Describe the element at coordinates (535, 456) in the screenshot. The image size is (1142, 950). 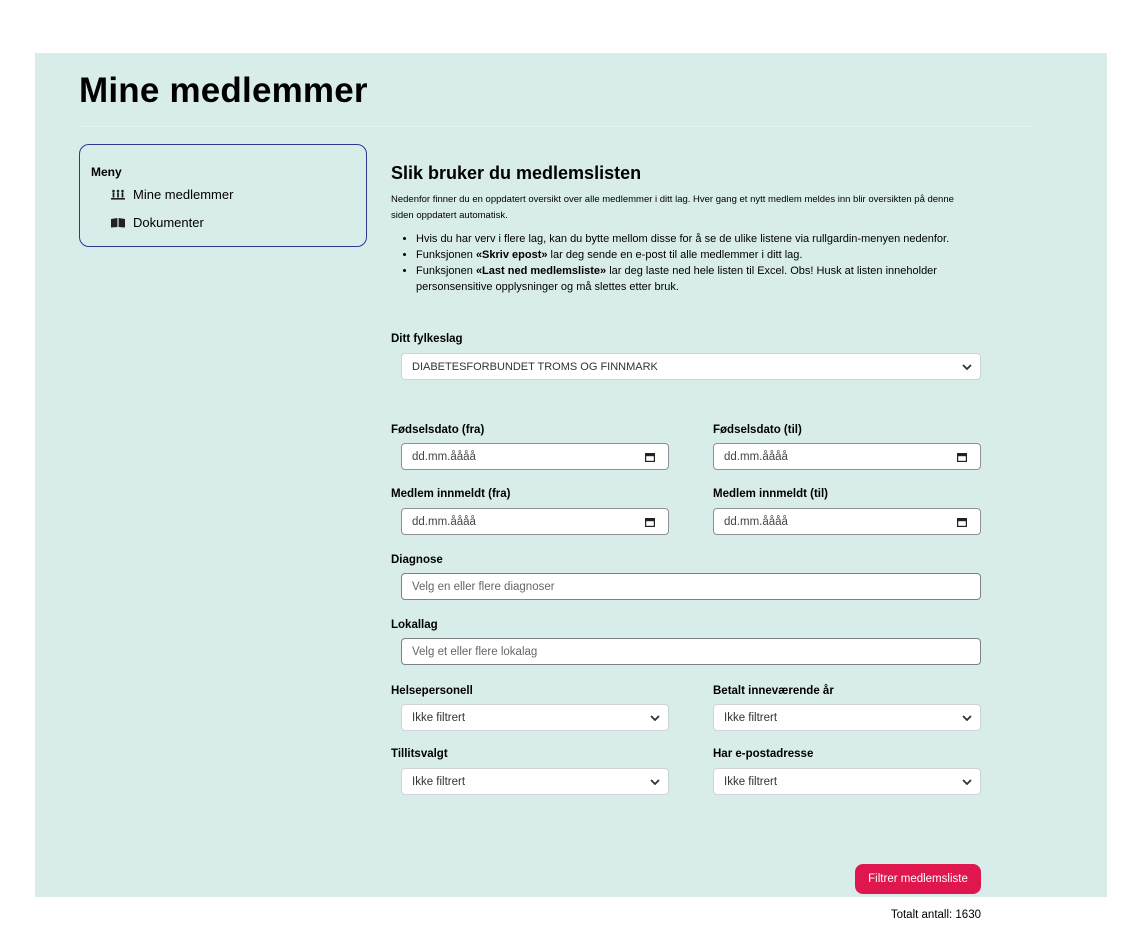
I see `birth-from-date-input: dd.mm.åååå` at that location.